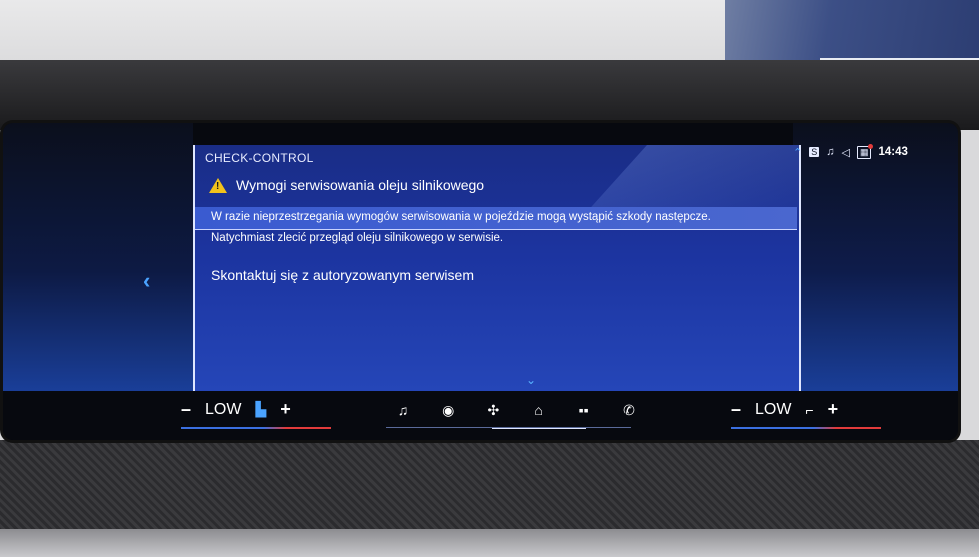 The height and width of the screenshot is (557, 979). I want to click on climate-control-left: – LOW ▙ +, so click(236, 409).